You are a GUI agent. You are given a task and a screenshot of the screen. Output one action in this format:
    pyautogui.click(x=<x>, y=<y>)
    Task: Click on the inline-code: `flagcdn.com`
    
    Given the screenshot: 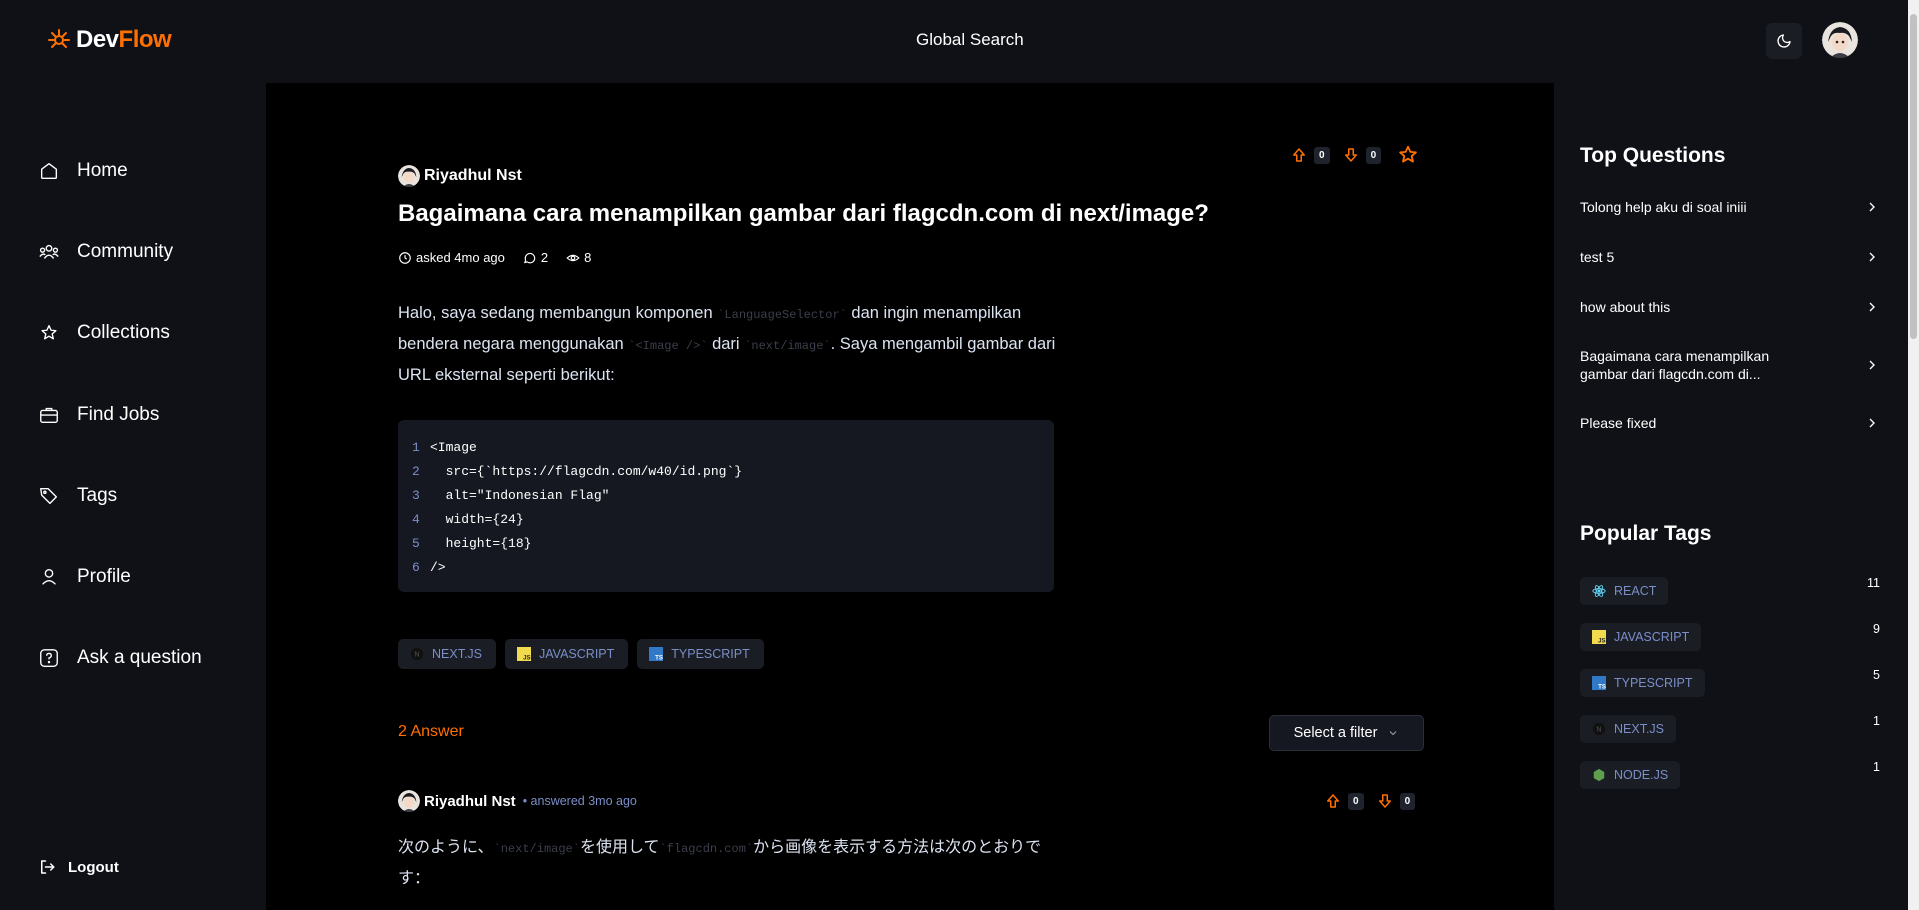 What is the action you would take?
    pyautogui.click(x=706, y=849)
    